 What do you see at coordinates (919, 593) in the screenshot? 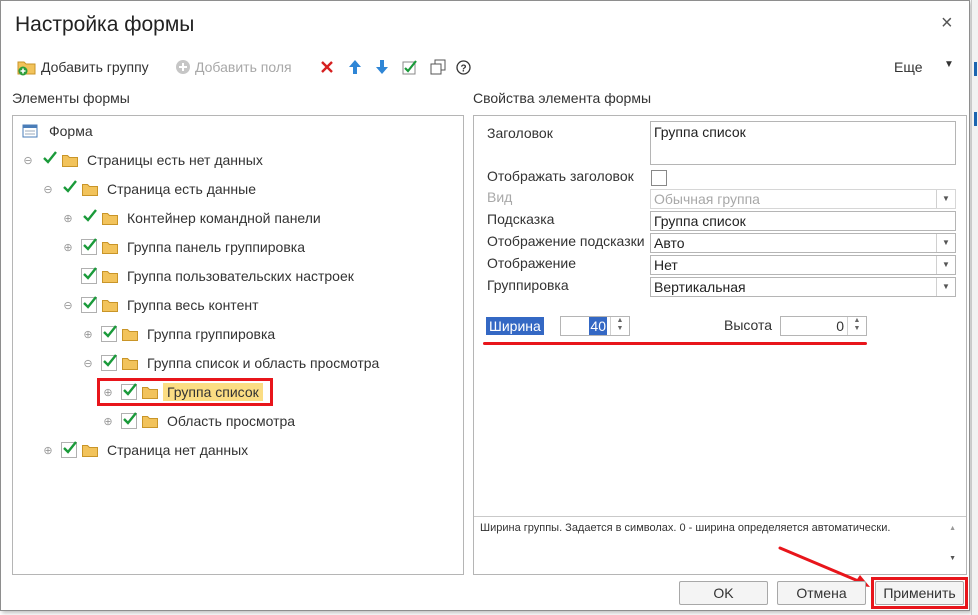
I see `apply-highlight` at bounding box center [919, 593].